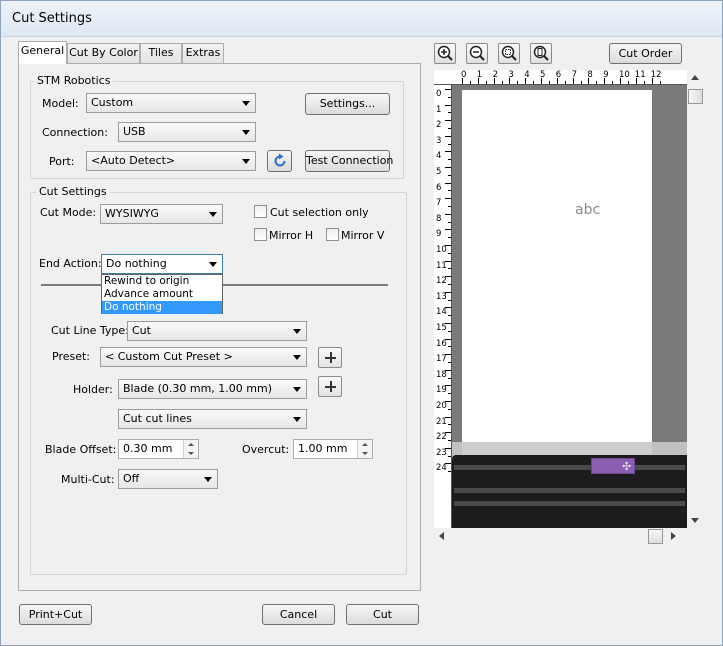 The image size is (723, 646). What do you see at coordinates (71, 356) in the screenshot?
I see `preset-label: Preset:` at bounding box center [71, 356].